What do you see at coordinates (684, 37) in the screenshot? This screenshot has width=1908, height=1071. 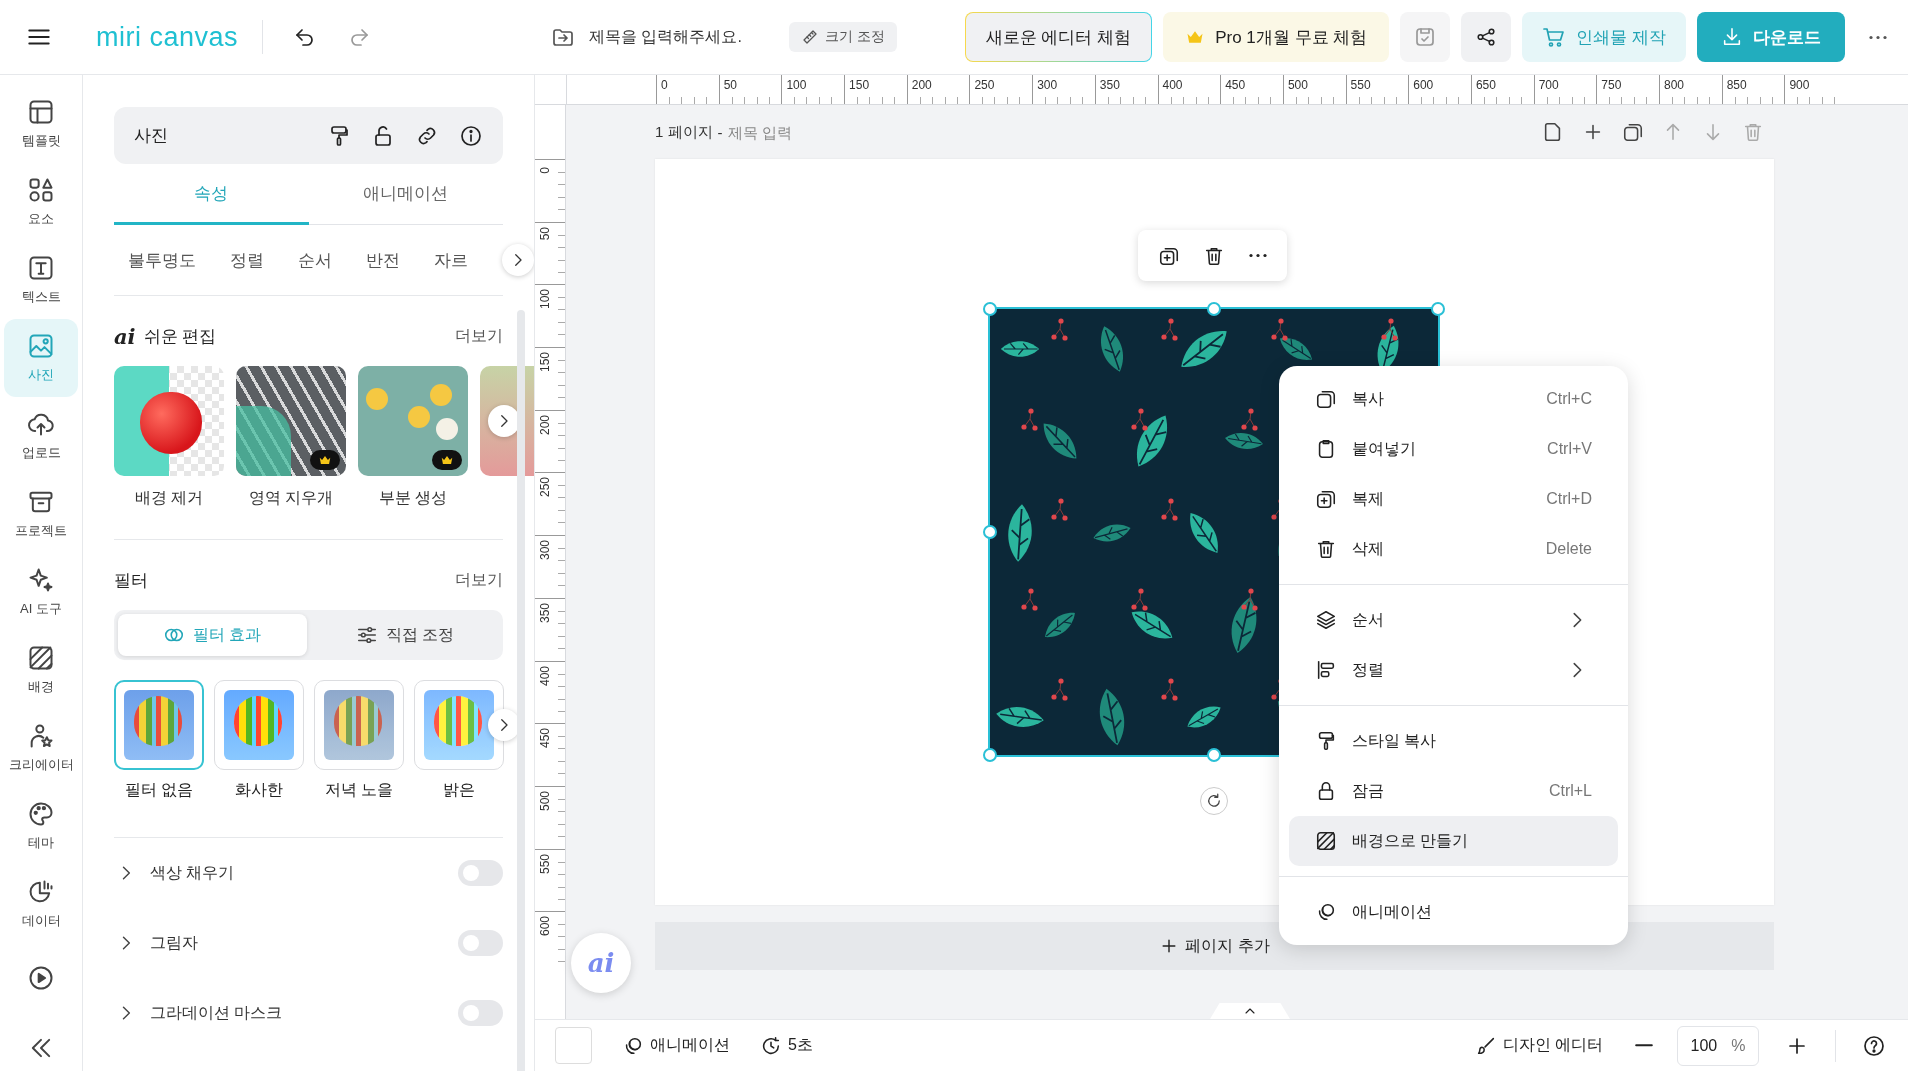 I see `title-field: 제목을 입력해주세요.` at bounding box center [684, 37].